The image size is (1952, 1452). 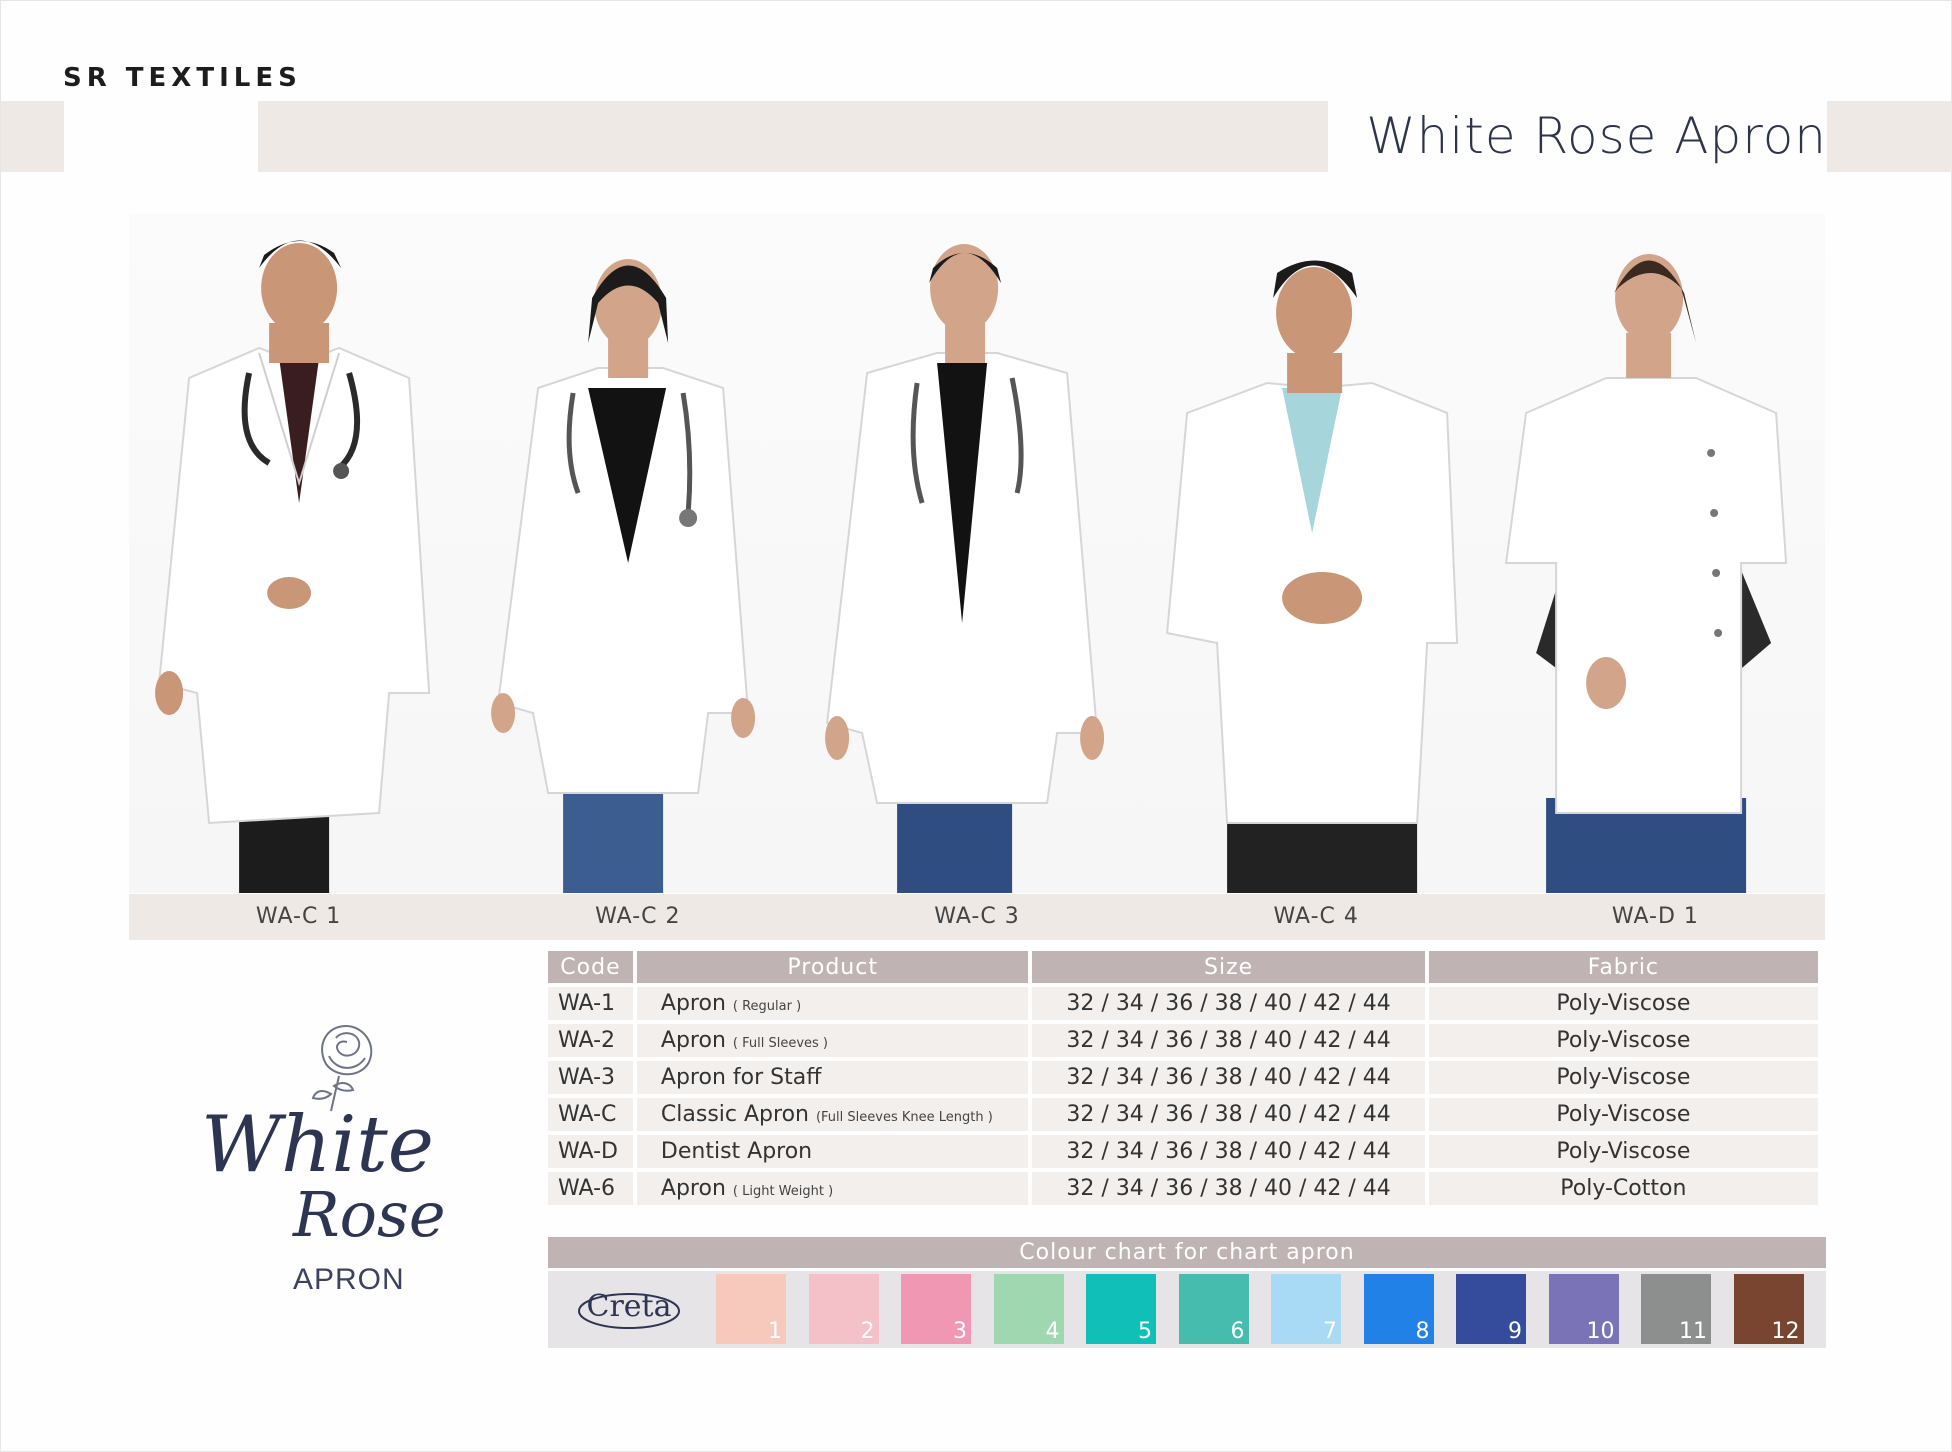 What do you see at coordinates (843, 1309) in the screenshot?
I see `colour-swatch: 2` at bounding box center [843, 1309].